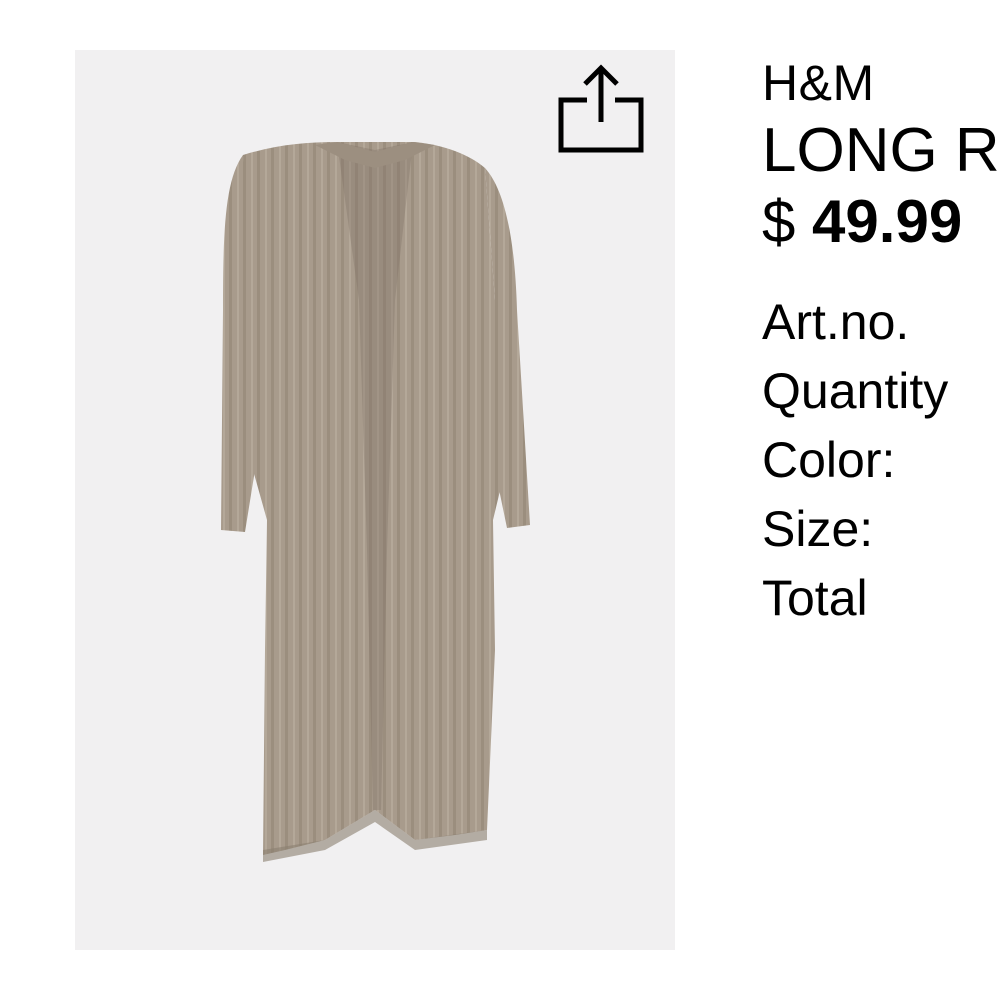 This screenshot has height=1000, width=1000. What do you see at coordinates (829, 460) in the screenshot?
I see `detail-color: Color:` at bounding box center [829, 460].